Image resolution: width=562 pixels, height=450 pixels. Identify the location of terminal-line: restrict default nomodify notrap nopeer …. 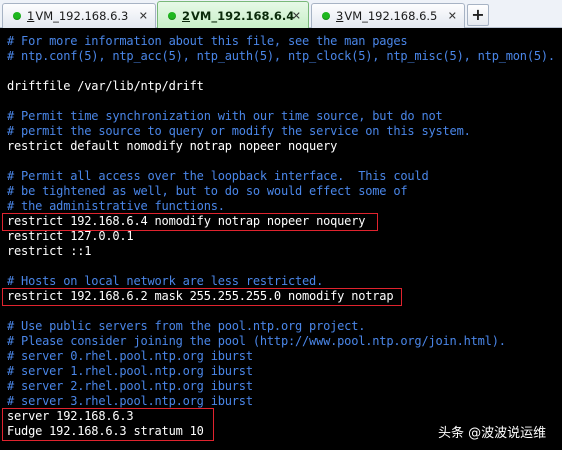
(172, 146).